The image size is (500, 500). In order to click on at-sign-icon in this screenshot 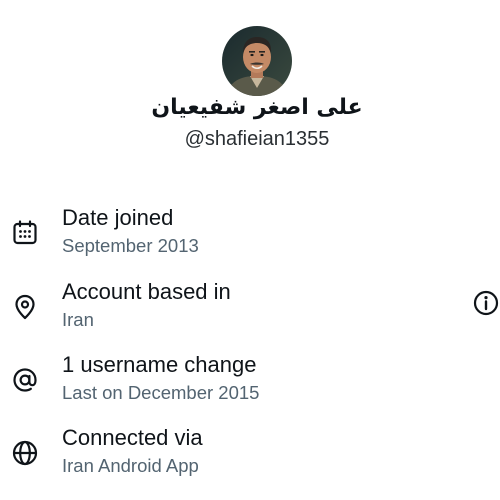, I will do `click(25, 380)`.